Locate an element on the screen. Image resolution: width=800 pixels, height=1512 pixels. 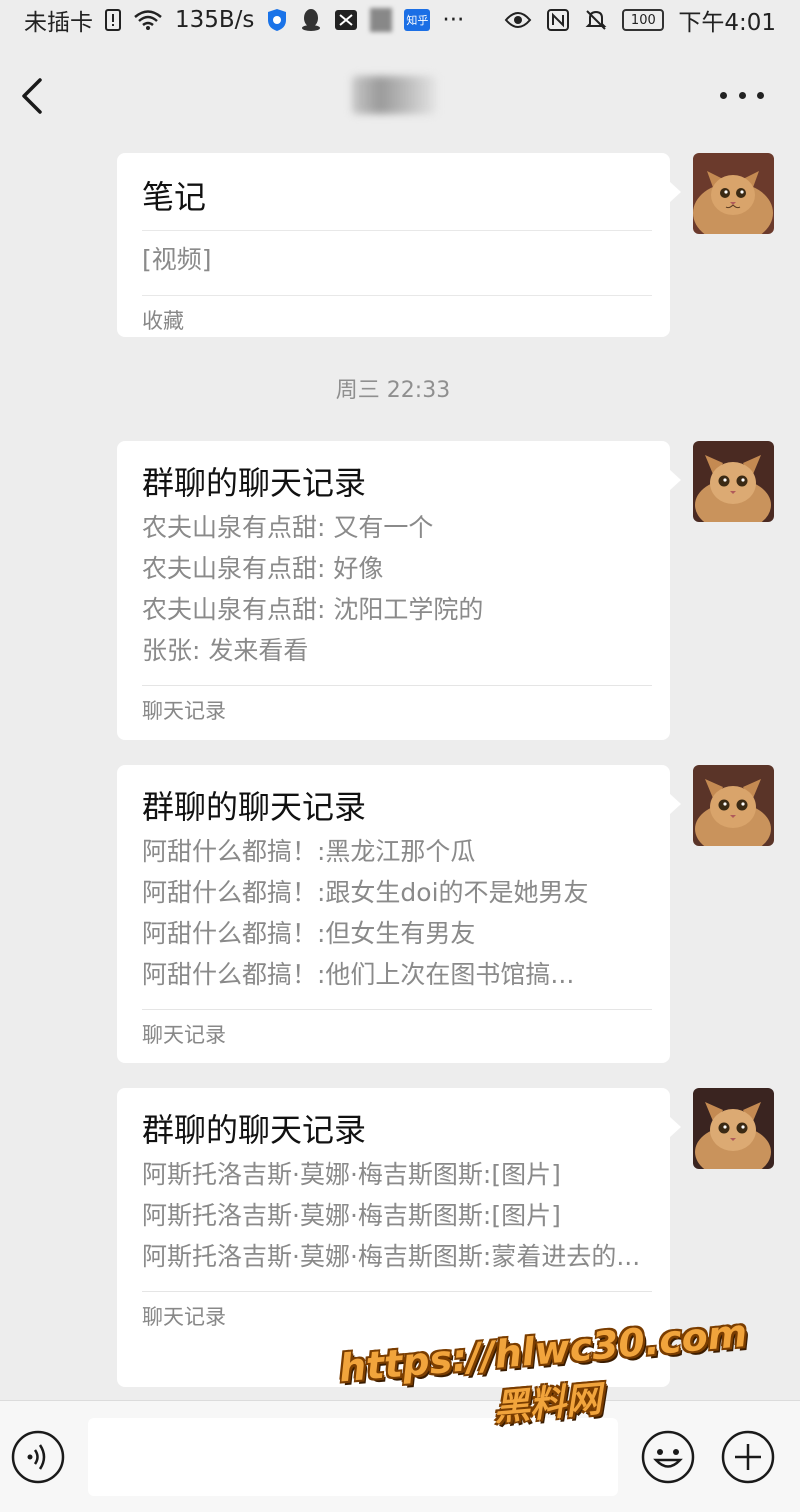
voice-icon is located at coordinates (38, 1457).